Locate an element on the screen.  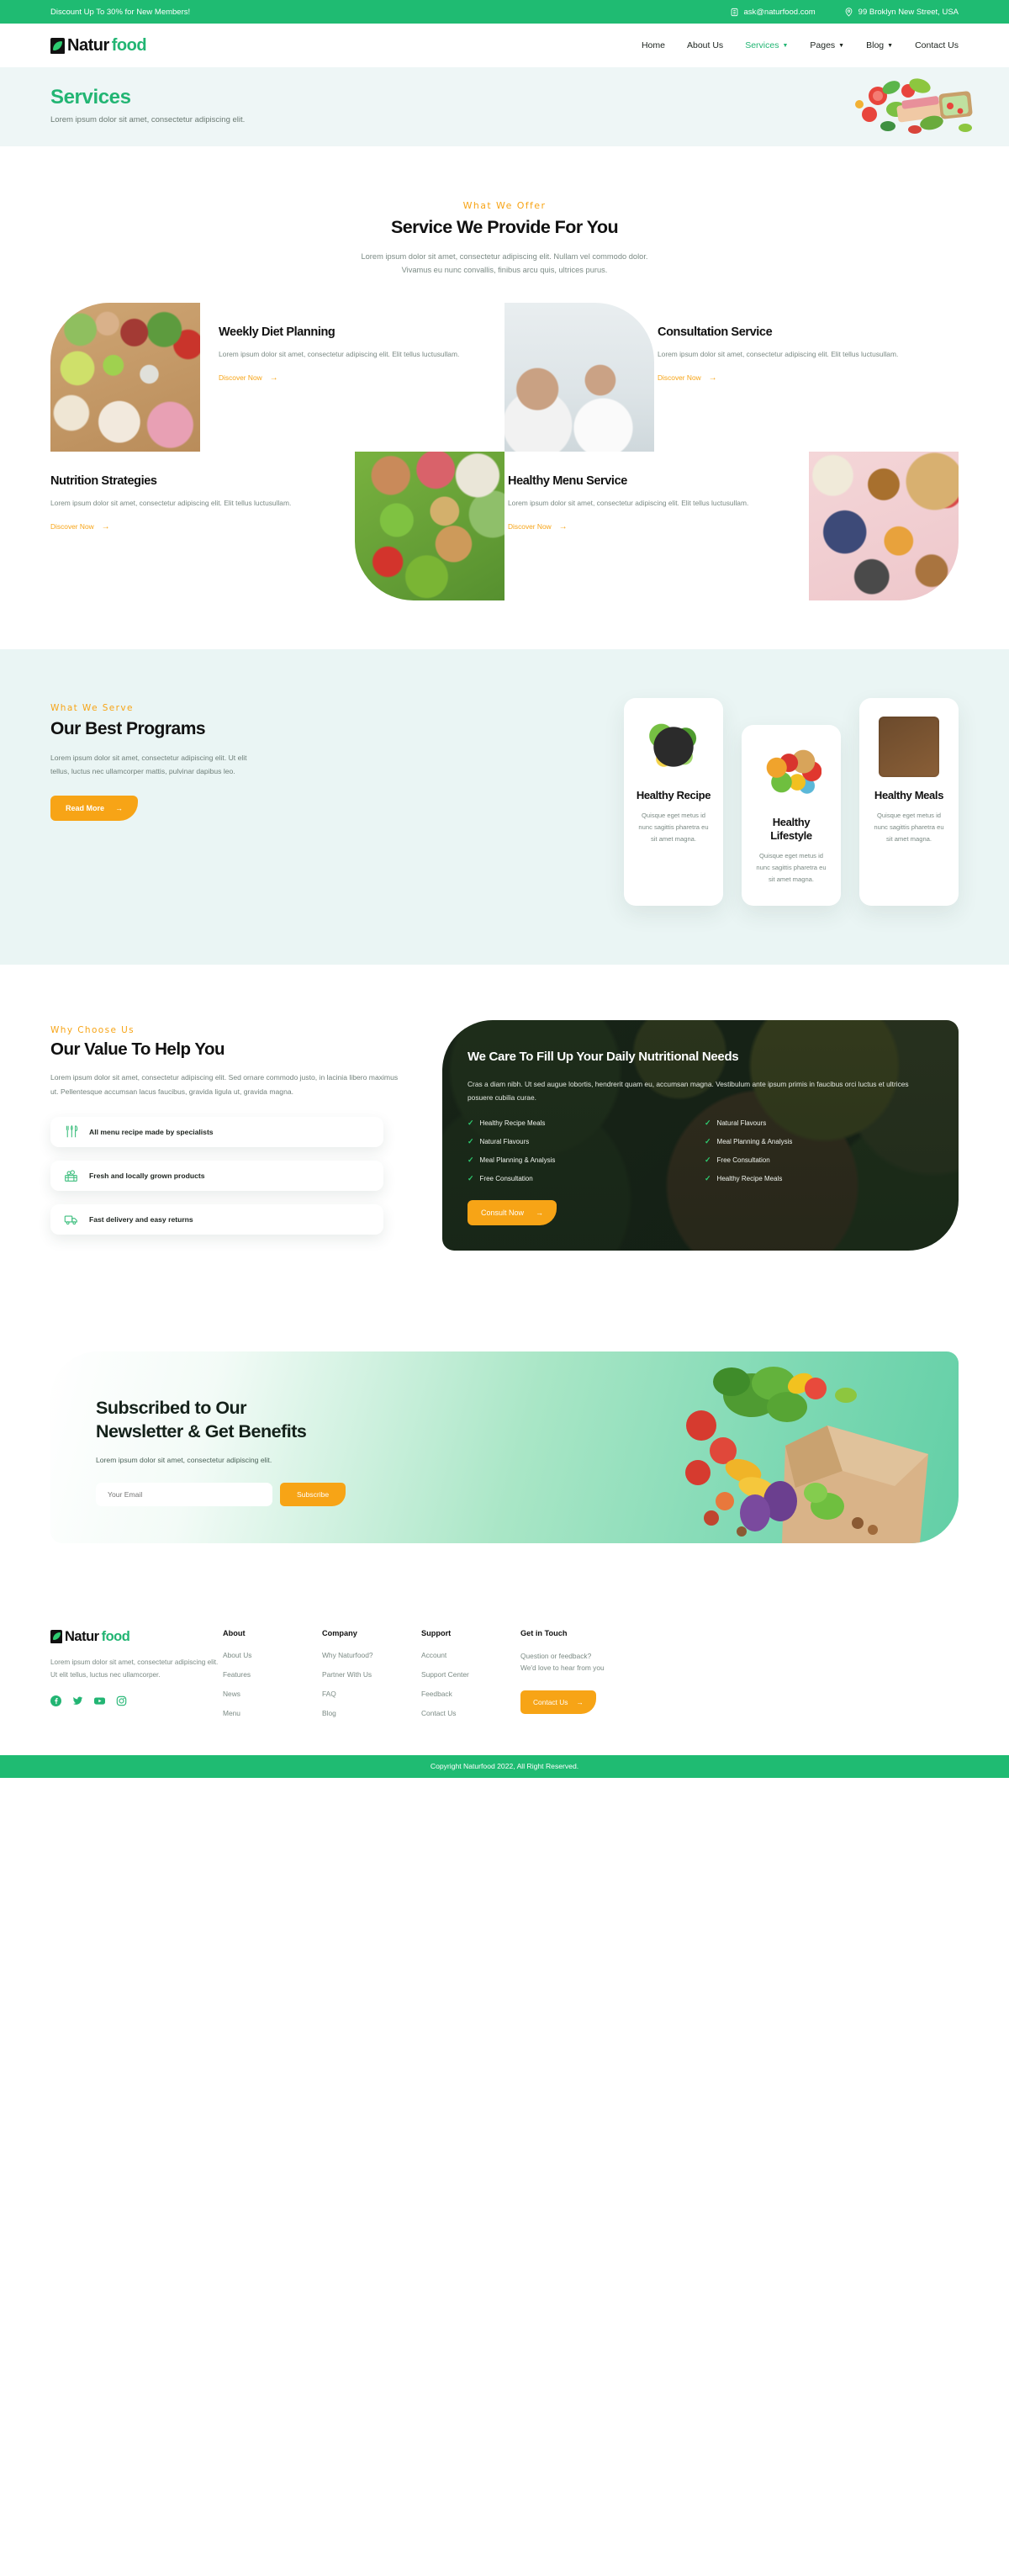
footer-link: Account is located at coordinates (471, 1655).